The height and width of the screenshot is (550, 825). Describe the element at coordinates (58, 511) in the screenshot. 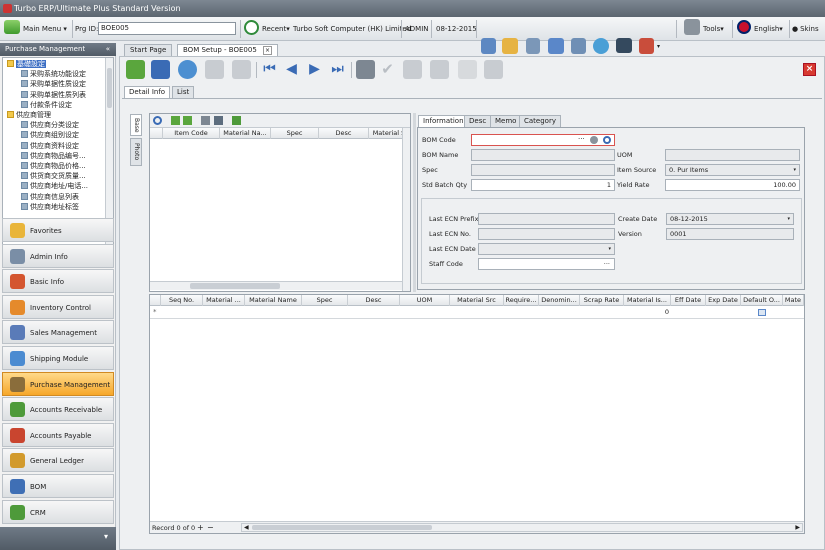

I see `module-crm: CRM` at that location.